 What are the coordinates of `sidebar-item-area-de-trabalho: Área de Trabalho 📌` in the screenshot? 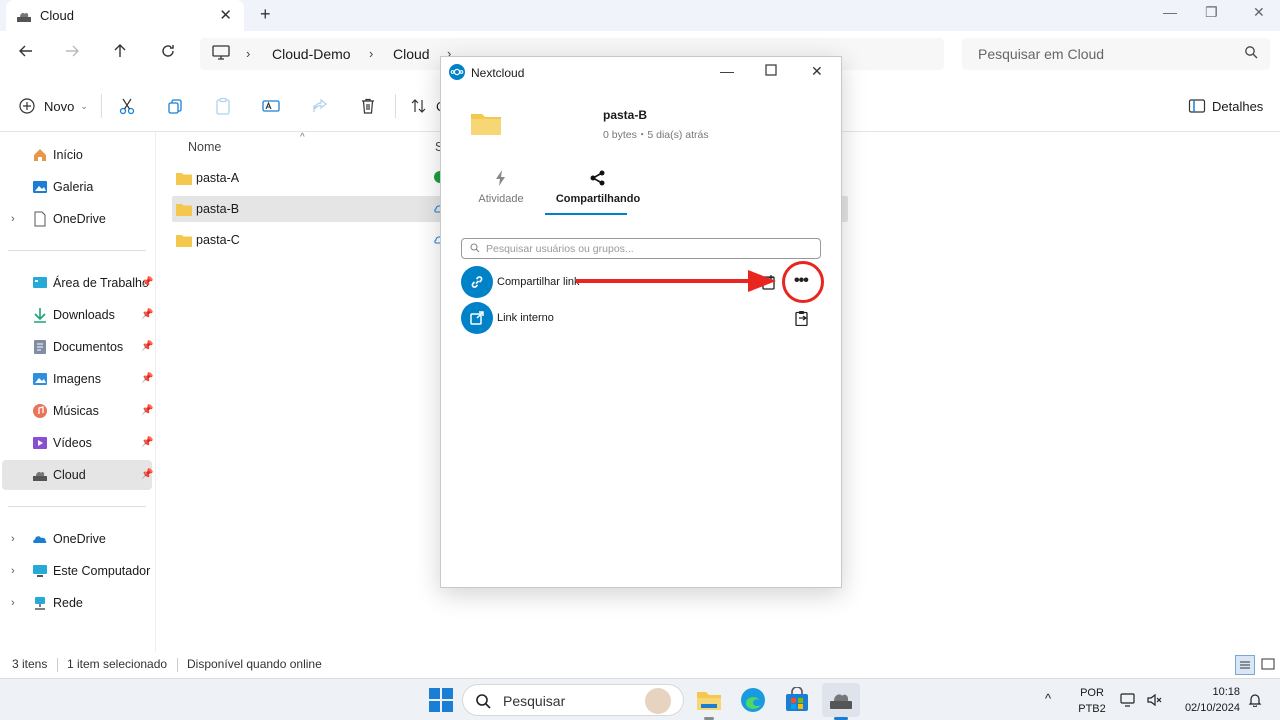 It's located at (77, 283).